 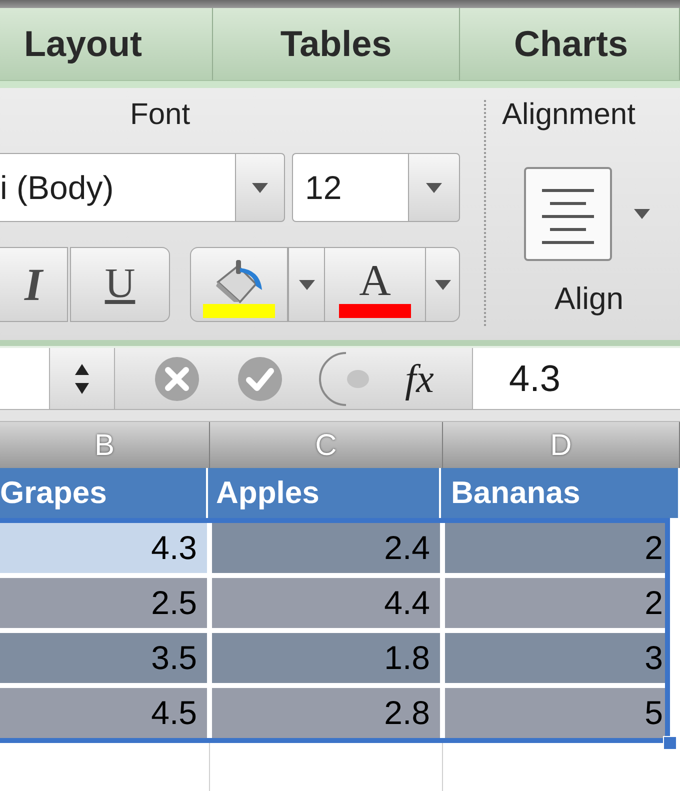 I want to click on formula-field: 4.3, so click(x=576, y=378).